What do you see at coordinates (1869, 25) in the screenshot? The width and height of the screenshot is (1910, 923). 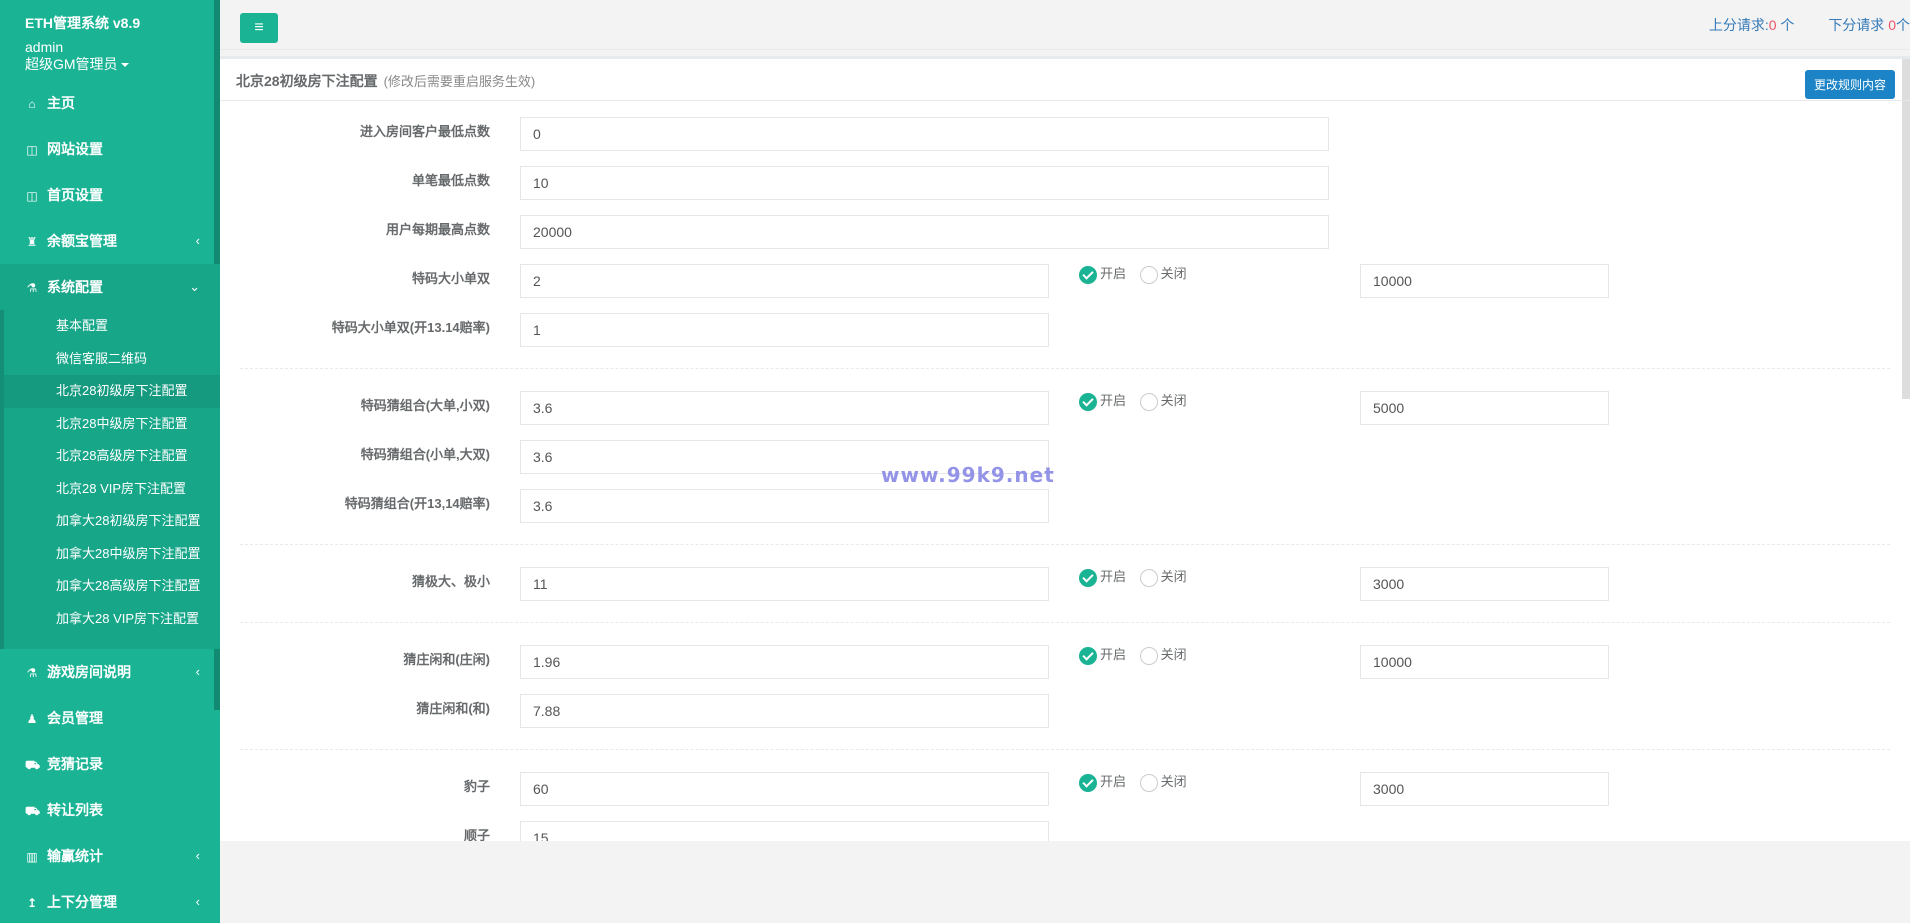 I see `down-request-link: 下分请求 0个` at bounding box center [1869, 25].